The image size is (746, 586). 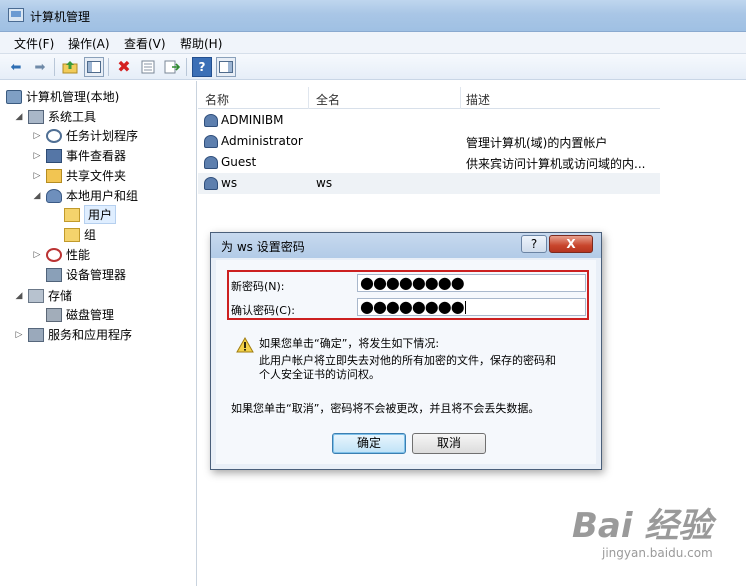 I want to click on baidu-jingyan-watermark: Bai 经验 jingyan.baidu.com, so click(x=657, y=538).